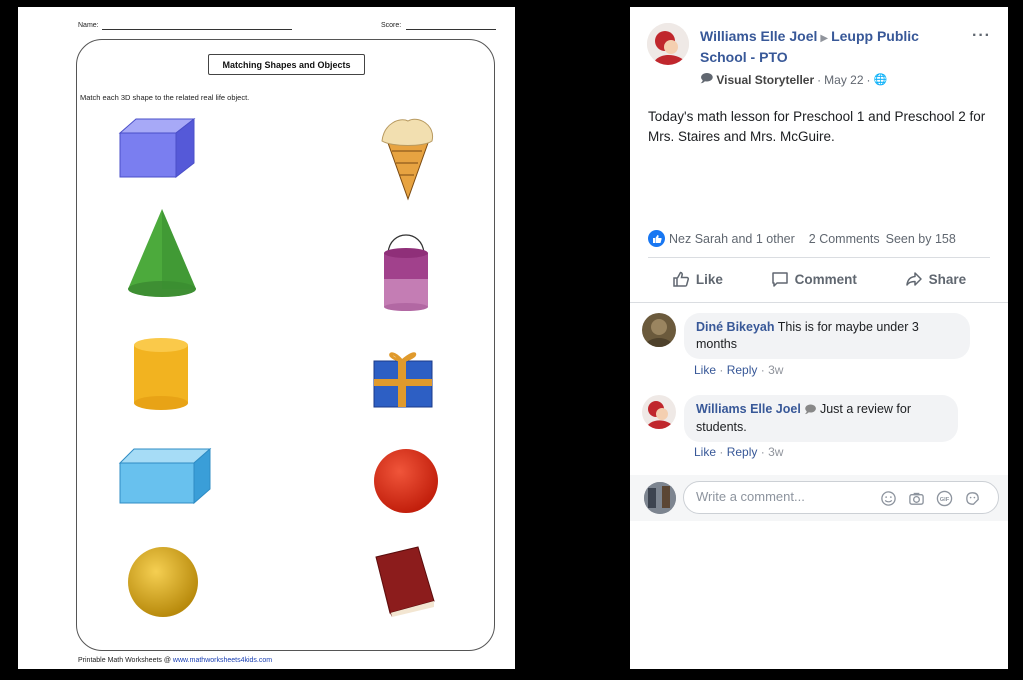  What do you see at coordinates (825, 279) in the screenshot?
I see `comment-label: Comment` at bounding box center [825, 279].